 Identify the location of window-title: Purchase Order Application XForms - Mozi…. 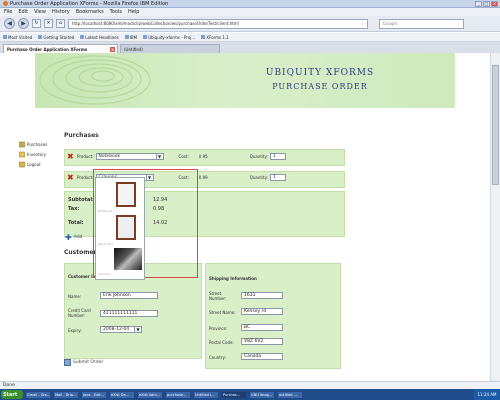
(89, 3).